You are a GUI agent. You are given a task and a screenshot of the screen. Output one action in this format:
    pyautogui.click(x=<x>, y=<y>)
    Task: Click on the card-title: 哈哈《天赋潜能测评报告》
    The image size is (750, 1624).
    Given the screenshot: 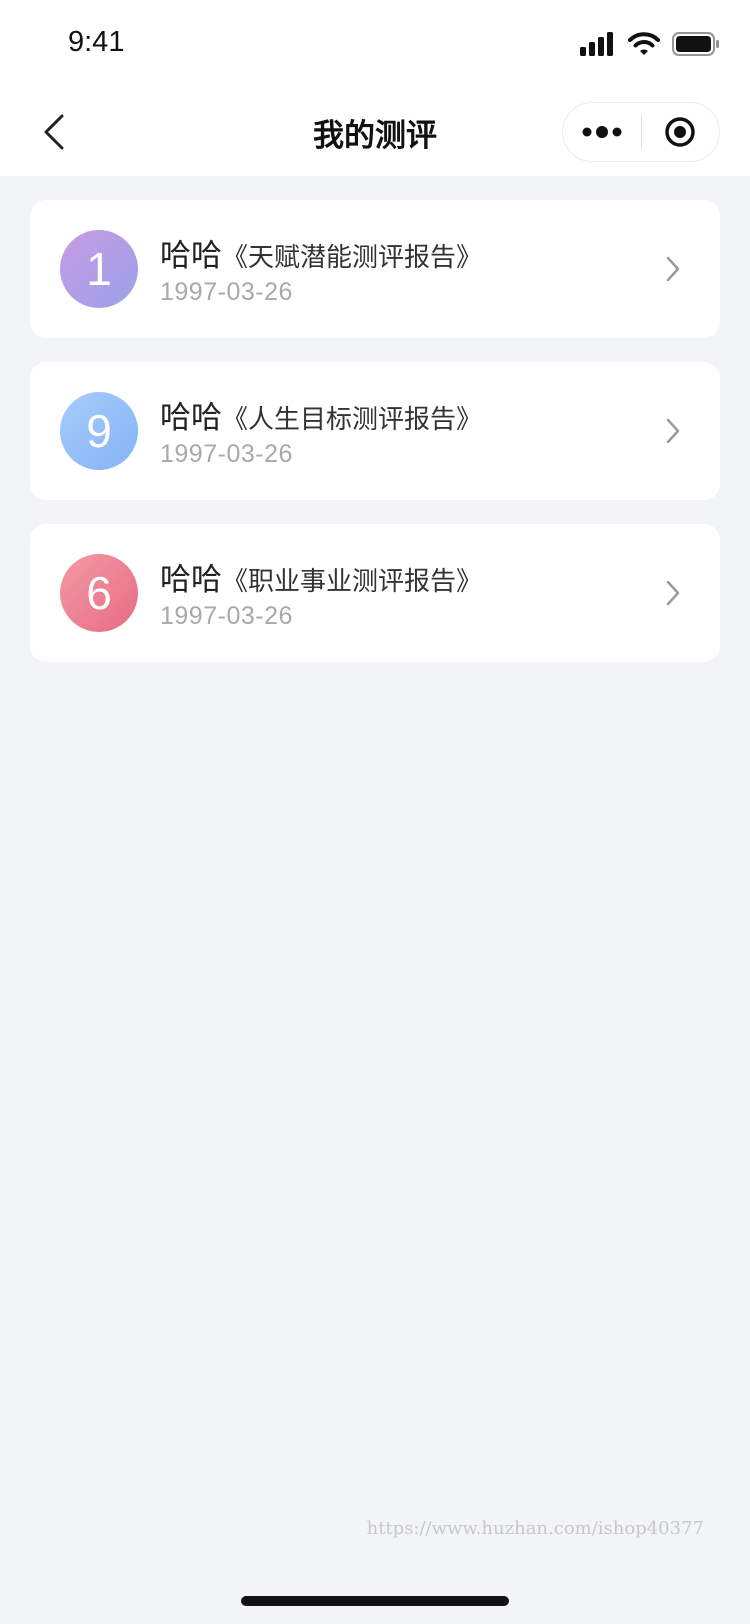 What is the action you would take?
    pyautogui.click(x=321, y=252)
    